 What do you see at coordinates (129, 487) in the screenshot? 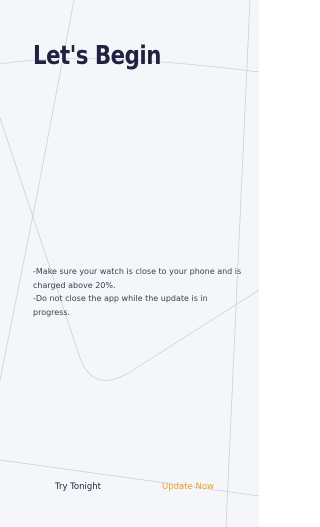
I see `action-bar: Try Tonight Update Now` at bounding box center [129, 487].